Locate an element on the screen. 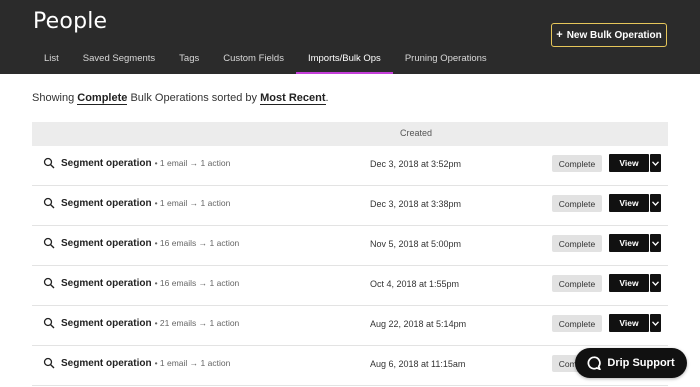 The image size is (700, 387). plus-icon: + is located at coordinates (559, 35).